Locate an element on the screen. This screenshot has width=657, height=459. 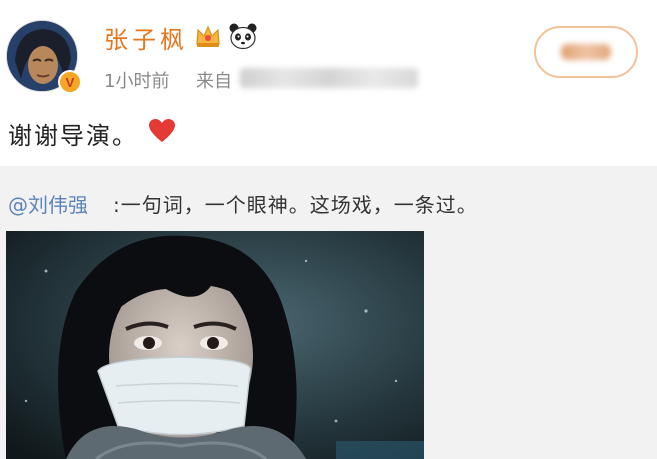
repost-text: :一句词，一个眼神。这场戏，一条过。 is located at coordinates (295, 205).